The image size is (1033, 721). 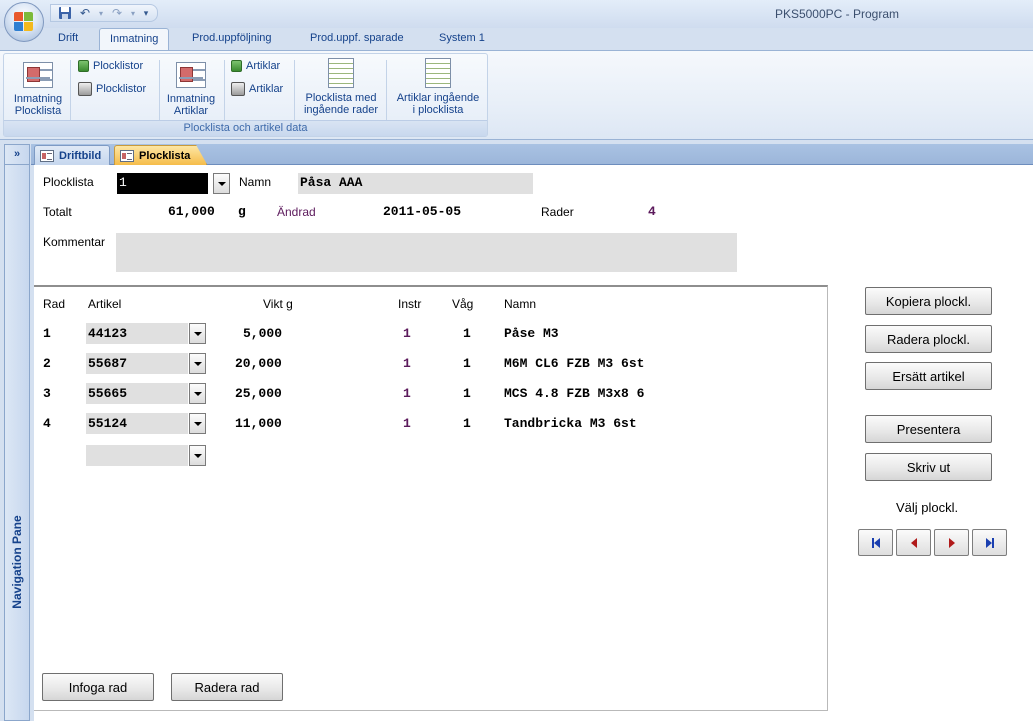 What do you see at coordinates (242, 211) in the screenshot?
I see `totalt-unit: g` at bounding box center [242, 211].